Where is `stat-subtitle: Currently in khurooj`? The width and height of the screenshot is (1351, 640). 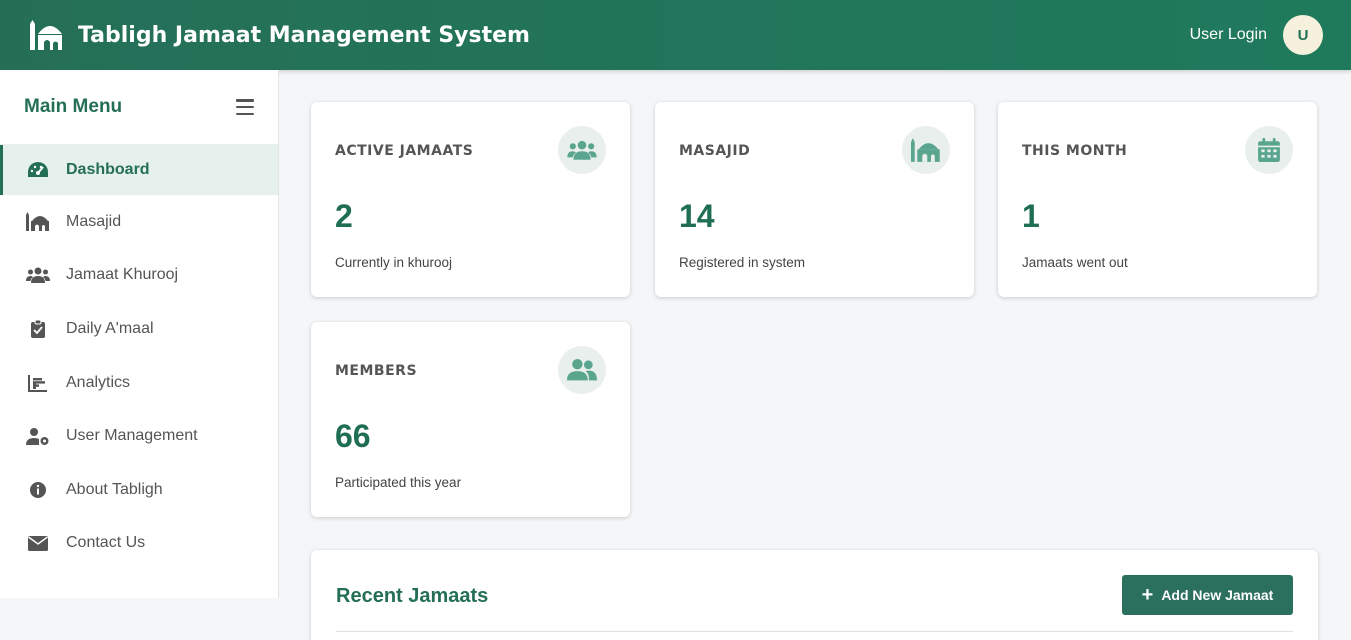
stat-subtitle: Currently in khurooj is located at coordinates (394, 262).